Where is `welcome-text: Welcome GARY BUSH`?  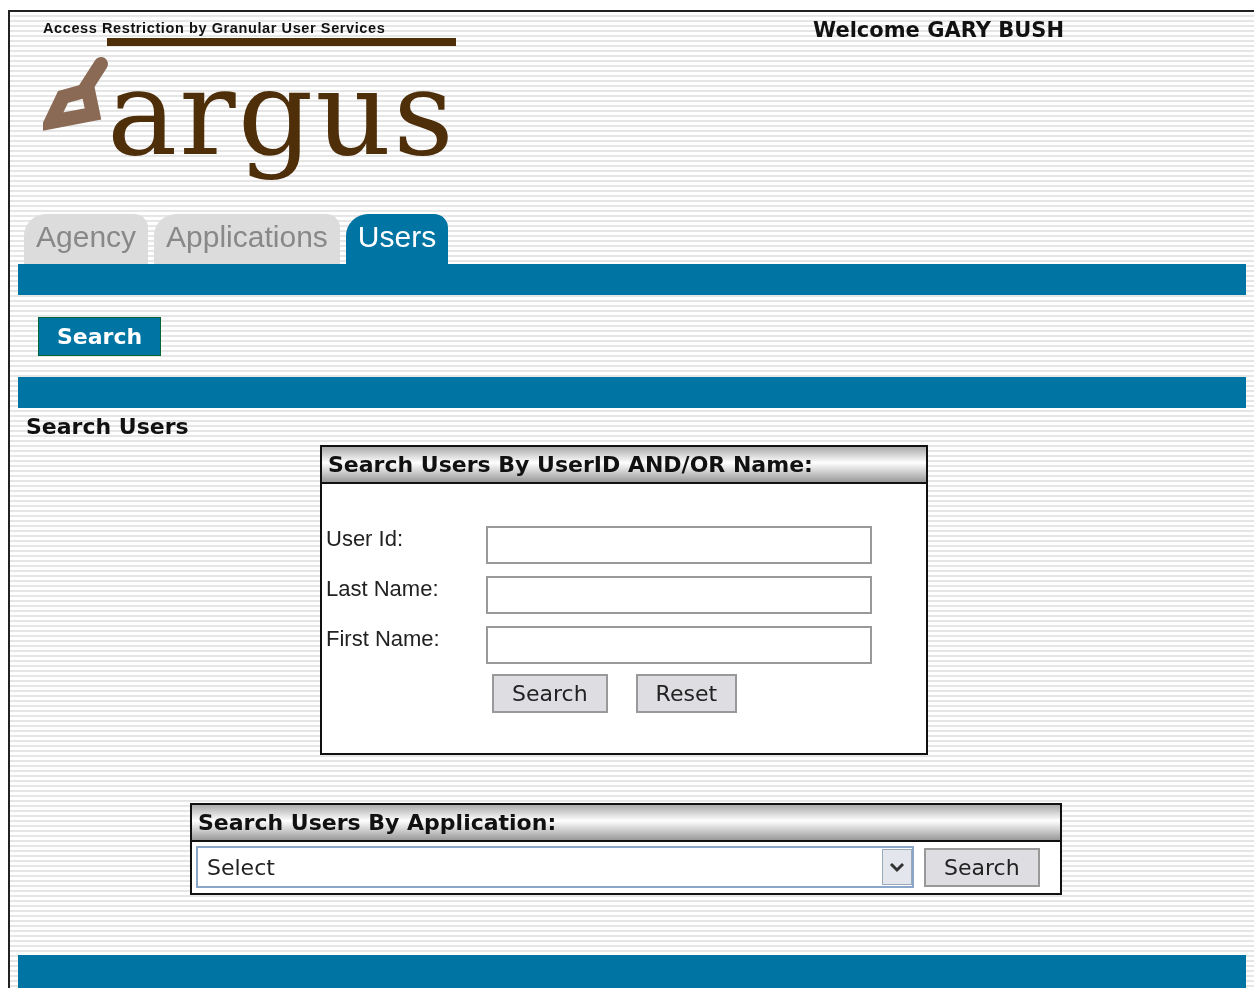 welcome-text: Welcome GARY BUSH is located at coordinates (938, 30).